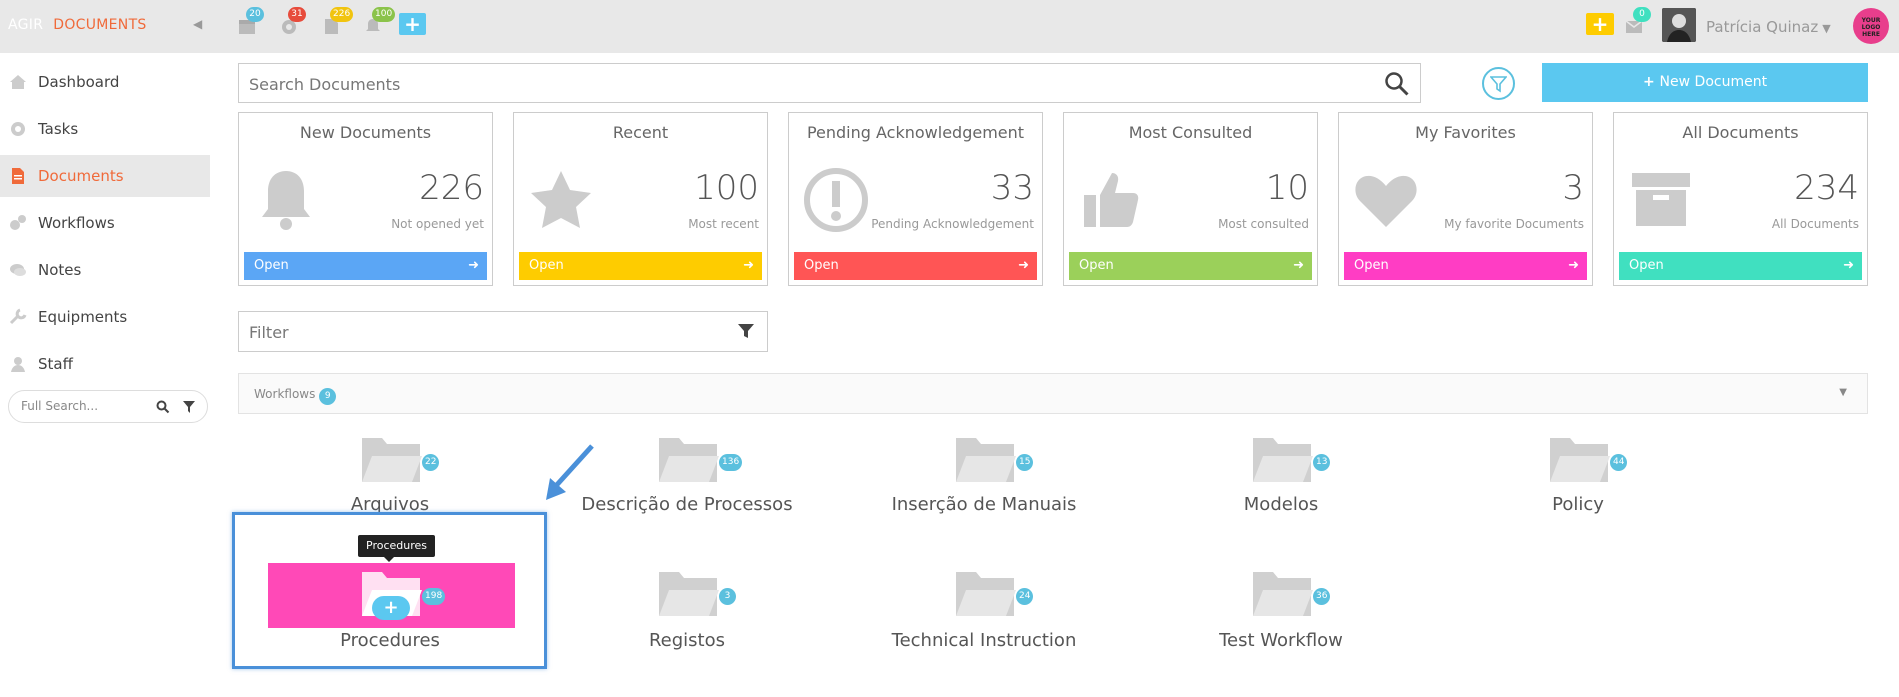 Image resolution: width=1899 pixels, height=697 pixels. Describe the element at coordinates (836, 200) in the screenshot. I see `exclamation-icon` at that location.